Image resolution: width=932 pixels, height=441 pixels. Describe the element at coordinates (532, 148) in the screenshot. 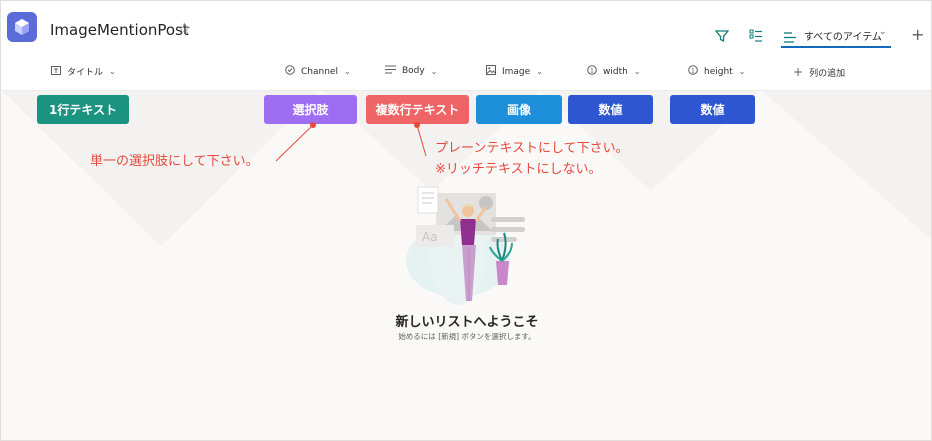

I see `annotation-body-note-1: プレーンテキストにして下さい。` at that location.